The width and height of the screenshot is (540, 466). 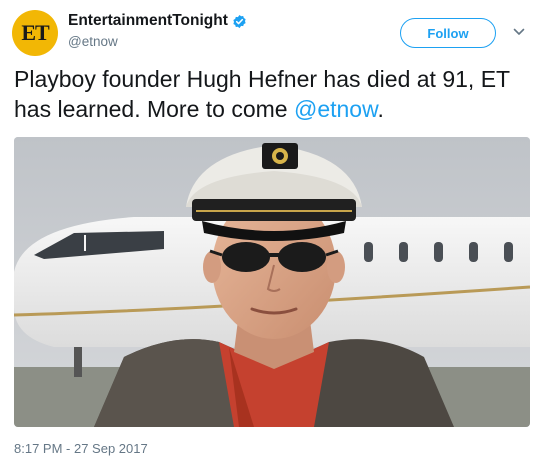 What do you see at coordinates (239, 21) in the screenshot?
I see `verified-badge-icon` at bounding box center [239, 21].